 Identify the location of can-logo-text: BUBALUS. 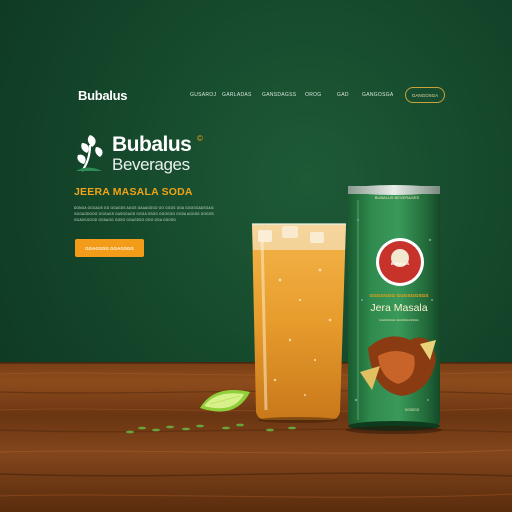
(400, 264).